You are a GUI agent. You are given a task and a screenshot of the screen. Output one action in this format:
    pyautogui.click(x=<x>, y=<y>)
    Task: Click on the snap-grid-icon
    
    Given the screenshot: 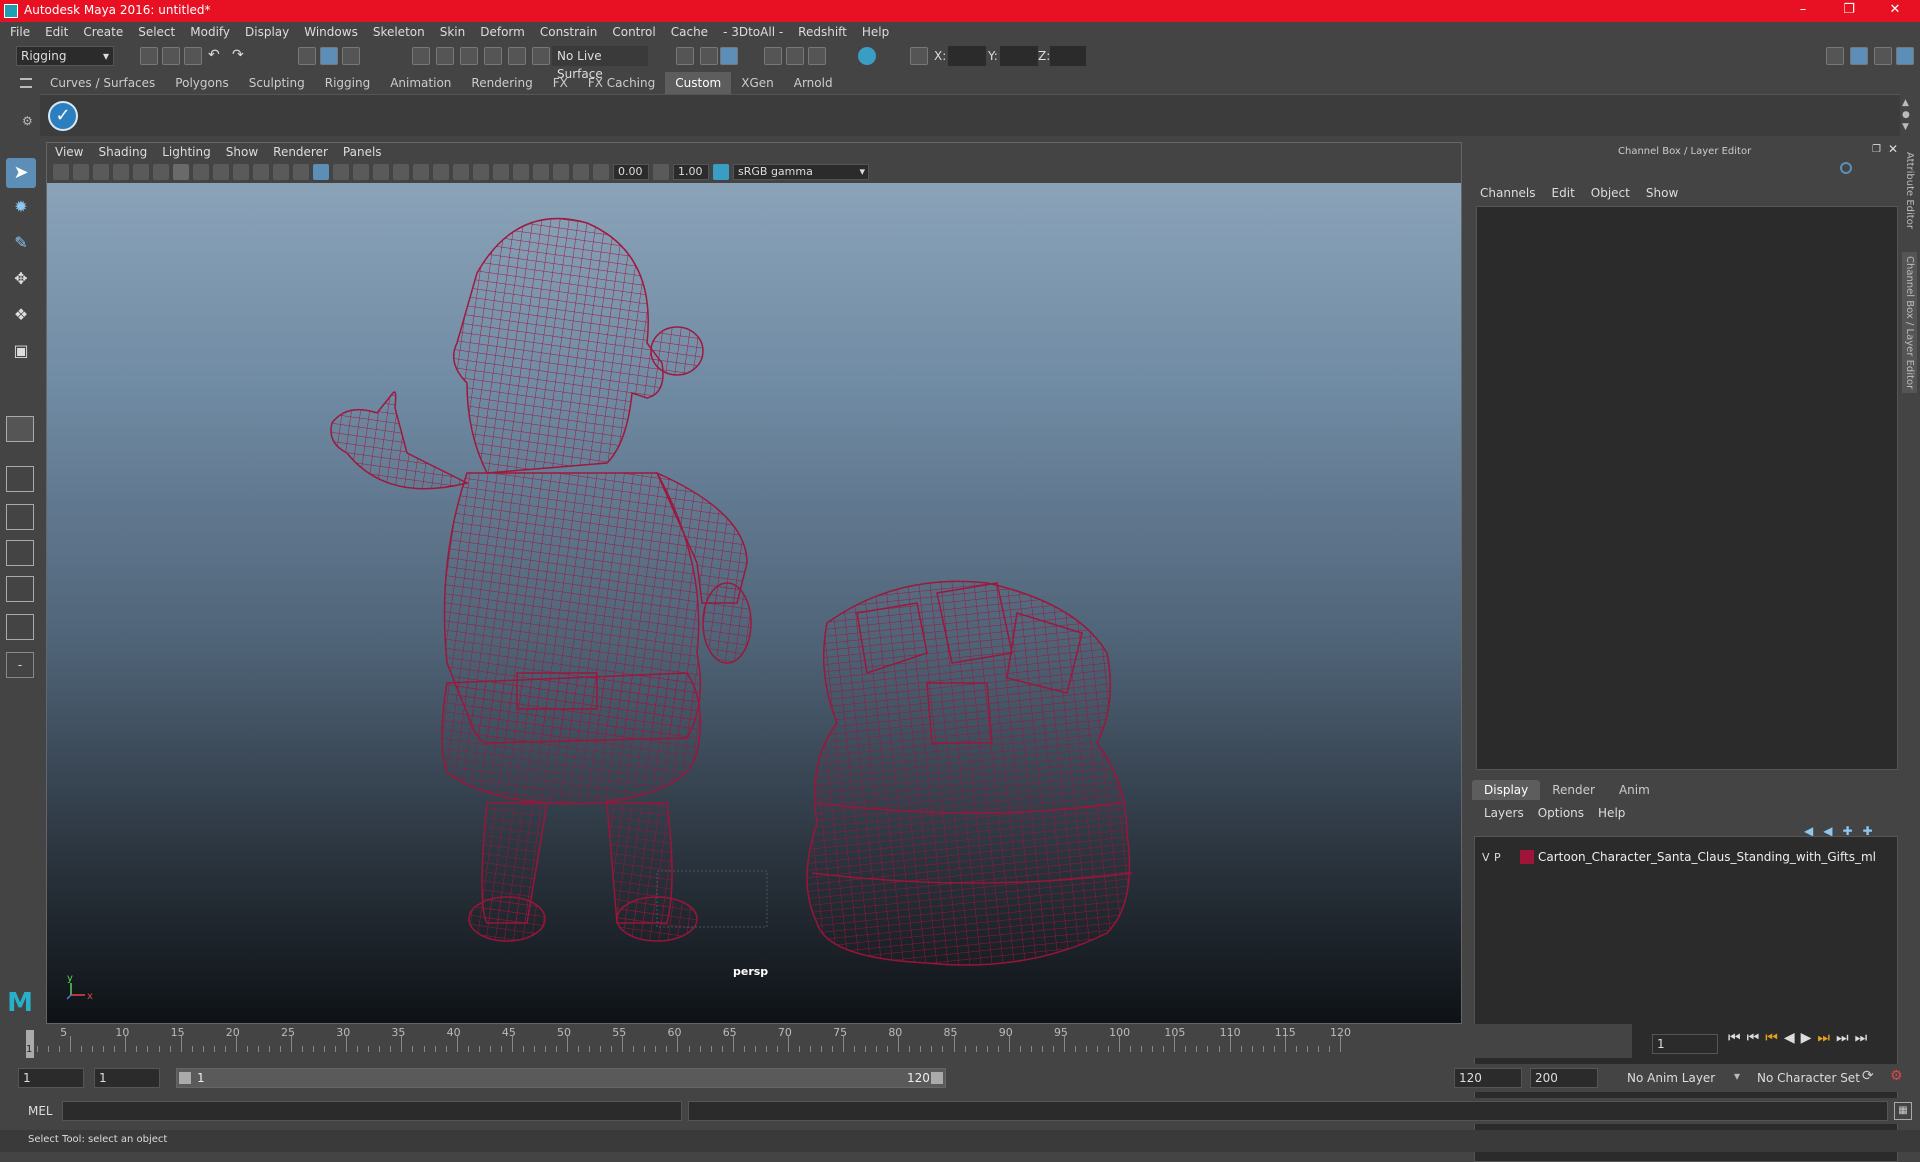 What is the action you would take?
    pyautogui.click(x=421, y=56)
    